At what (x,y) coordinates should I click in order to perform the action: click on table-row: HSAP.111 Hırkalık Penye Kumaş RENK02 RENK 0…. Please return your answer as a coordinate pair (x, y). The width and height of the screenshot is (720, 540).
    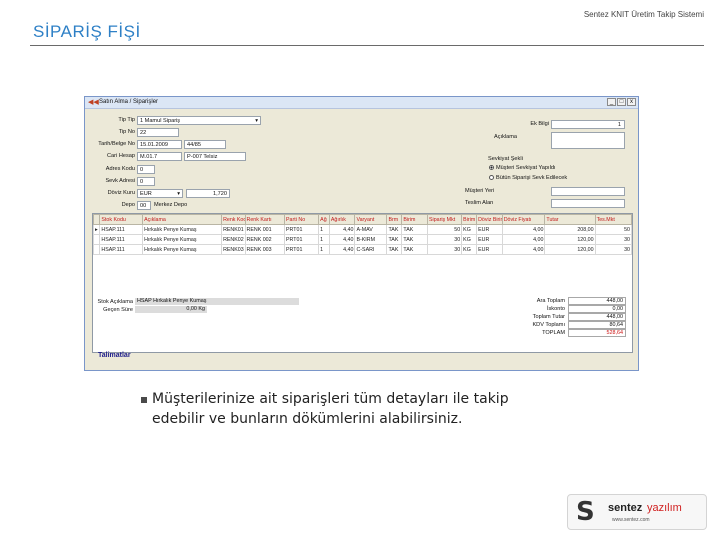
    Looking at the image, I should click on (362, 239).